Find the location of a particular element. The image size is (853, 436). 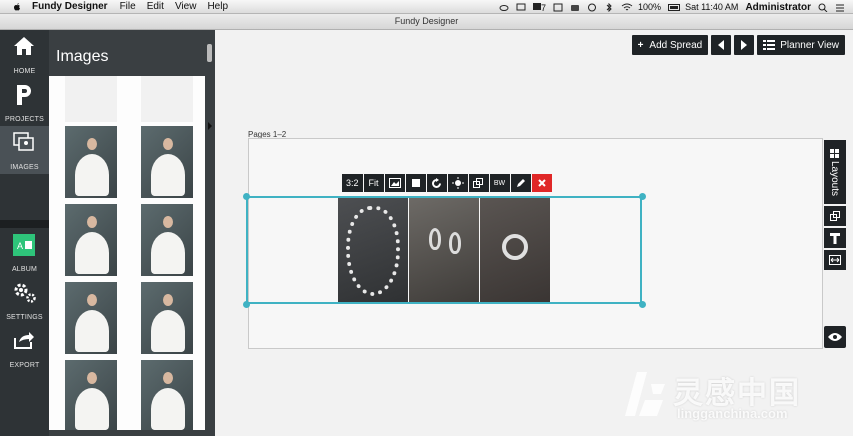

adobe-status: 7 is located at coordinates (539, 7).